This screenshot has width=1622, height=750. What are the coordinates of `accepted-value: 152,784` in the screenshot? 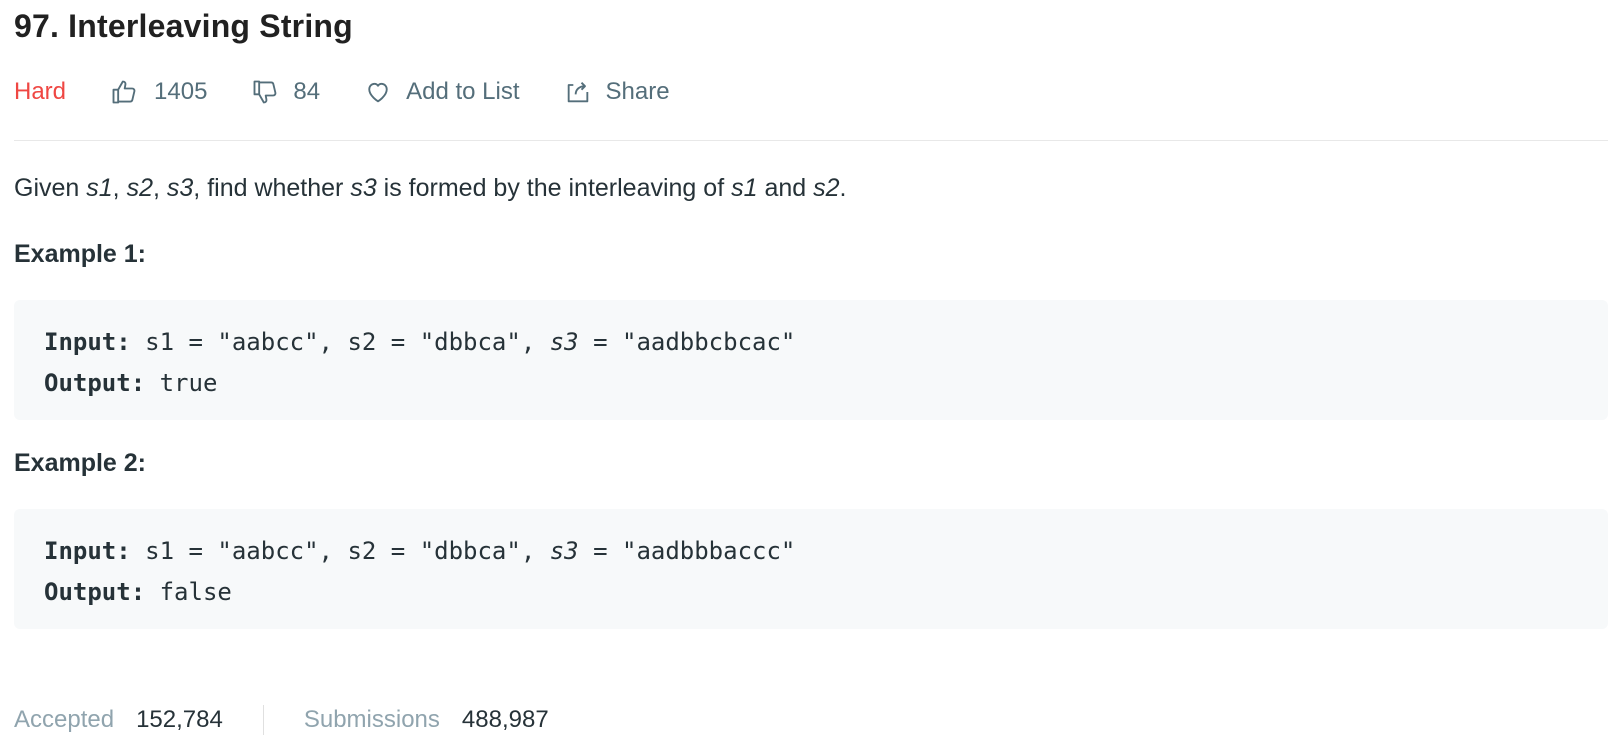 It's located at (179, 719).